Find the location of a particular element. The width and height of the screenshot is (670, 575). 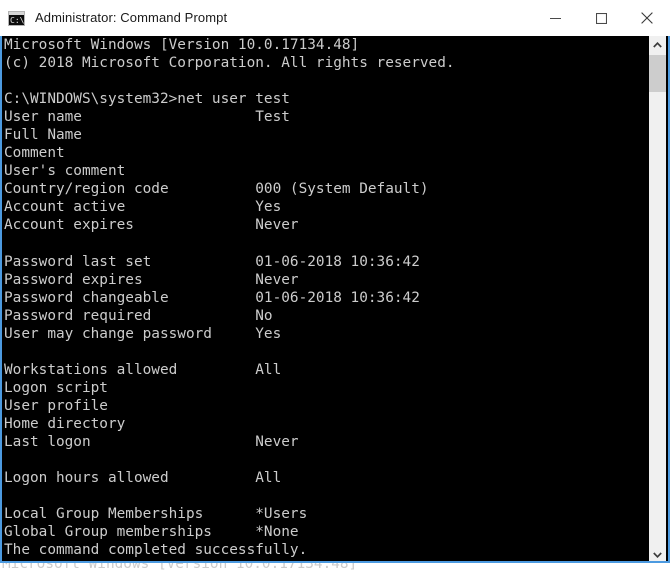

console-line: Home directory is located at coordinates (65, 423).